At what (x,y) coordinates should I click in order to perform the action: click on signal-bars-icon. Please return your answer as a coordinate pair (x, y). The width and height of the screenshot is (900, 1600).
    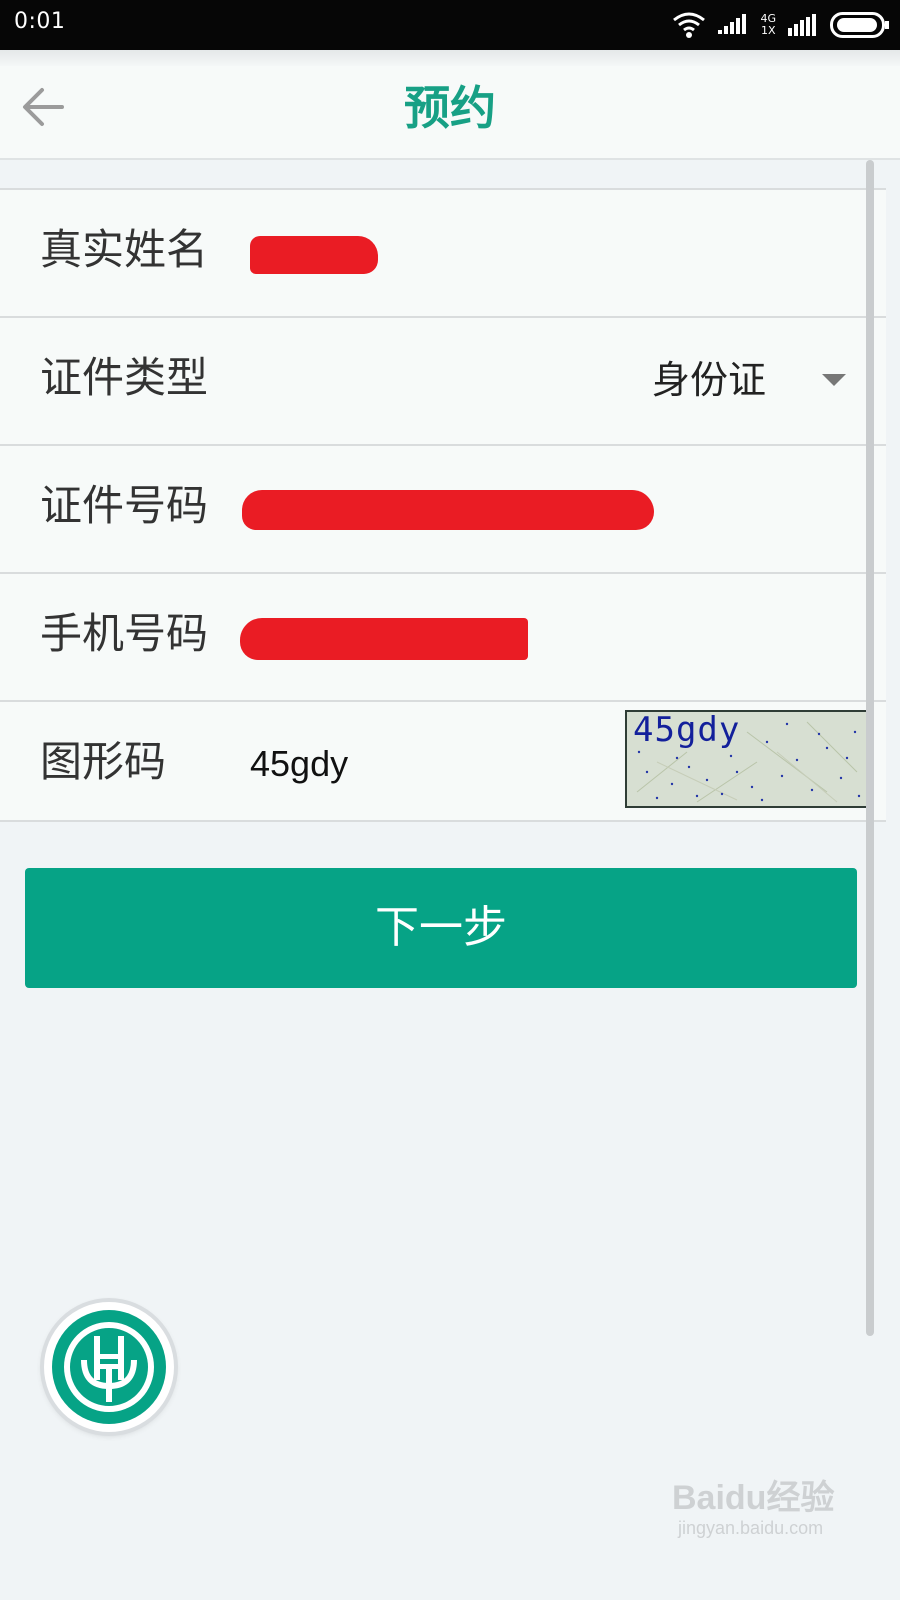
    Looking at the image, I should click on (802, 25).